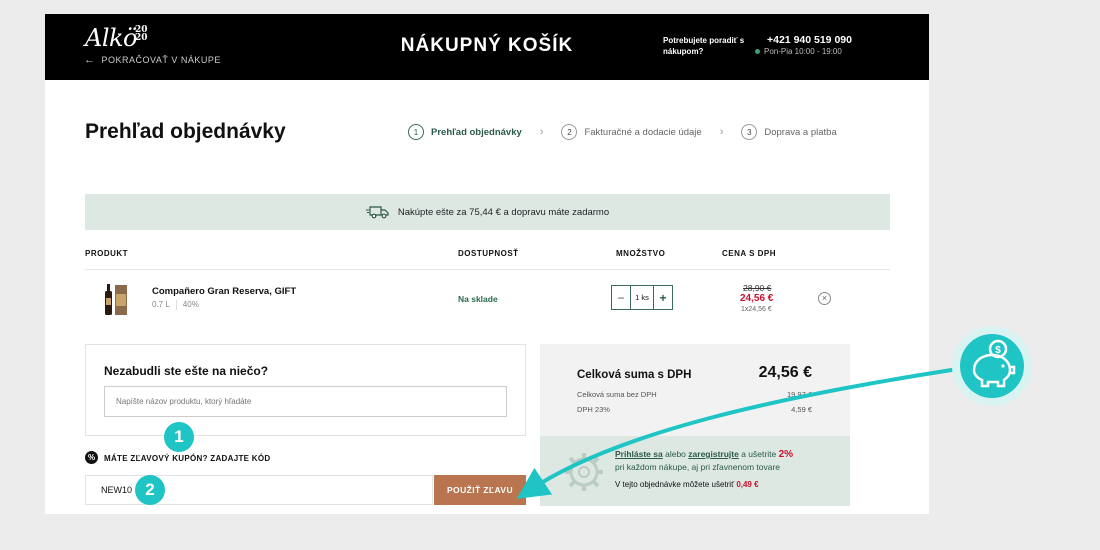 The height and width of the screenshot is (550, 1100). What do you see at coordinates (799, 394) in the screenshot?
I see `net-value: 19,97 €` at bounding box center [799, 394].